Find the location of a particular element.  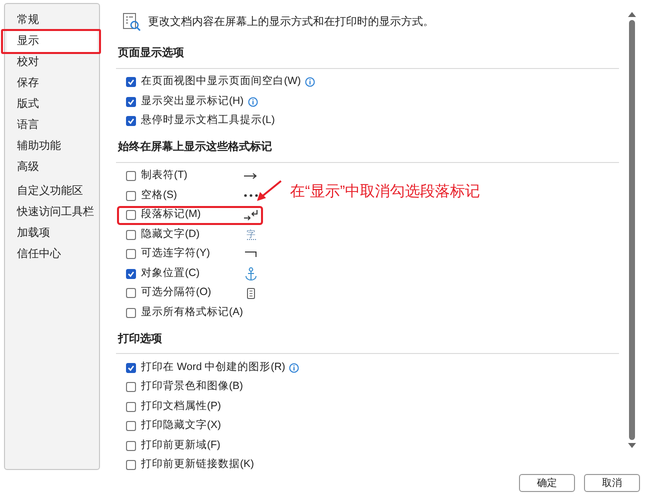

annotation-arrow is located at coordinates (269, 191).